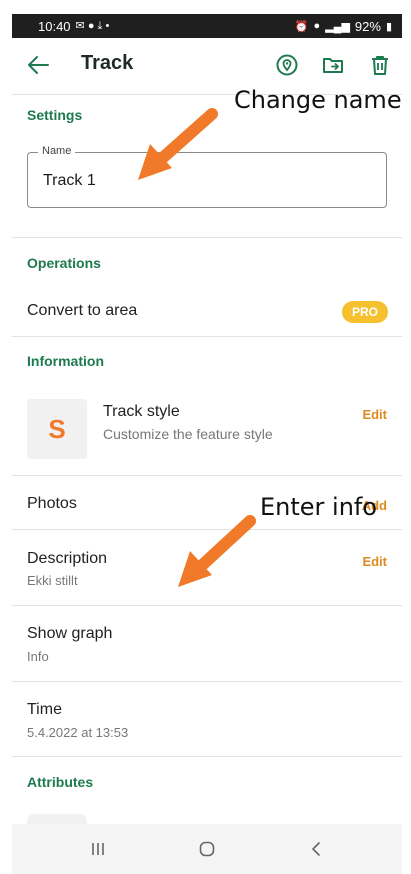  I want to click on description-edit-button: Edit, so click(374, 561).